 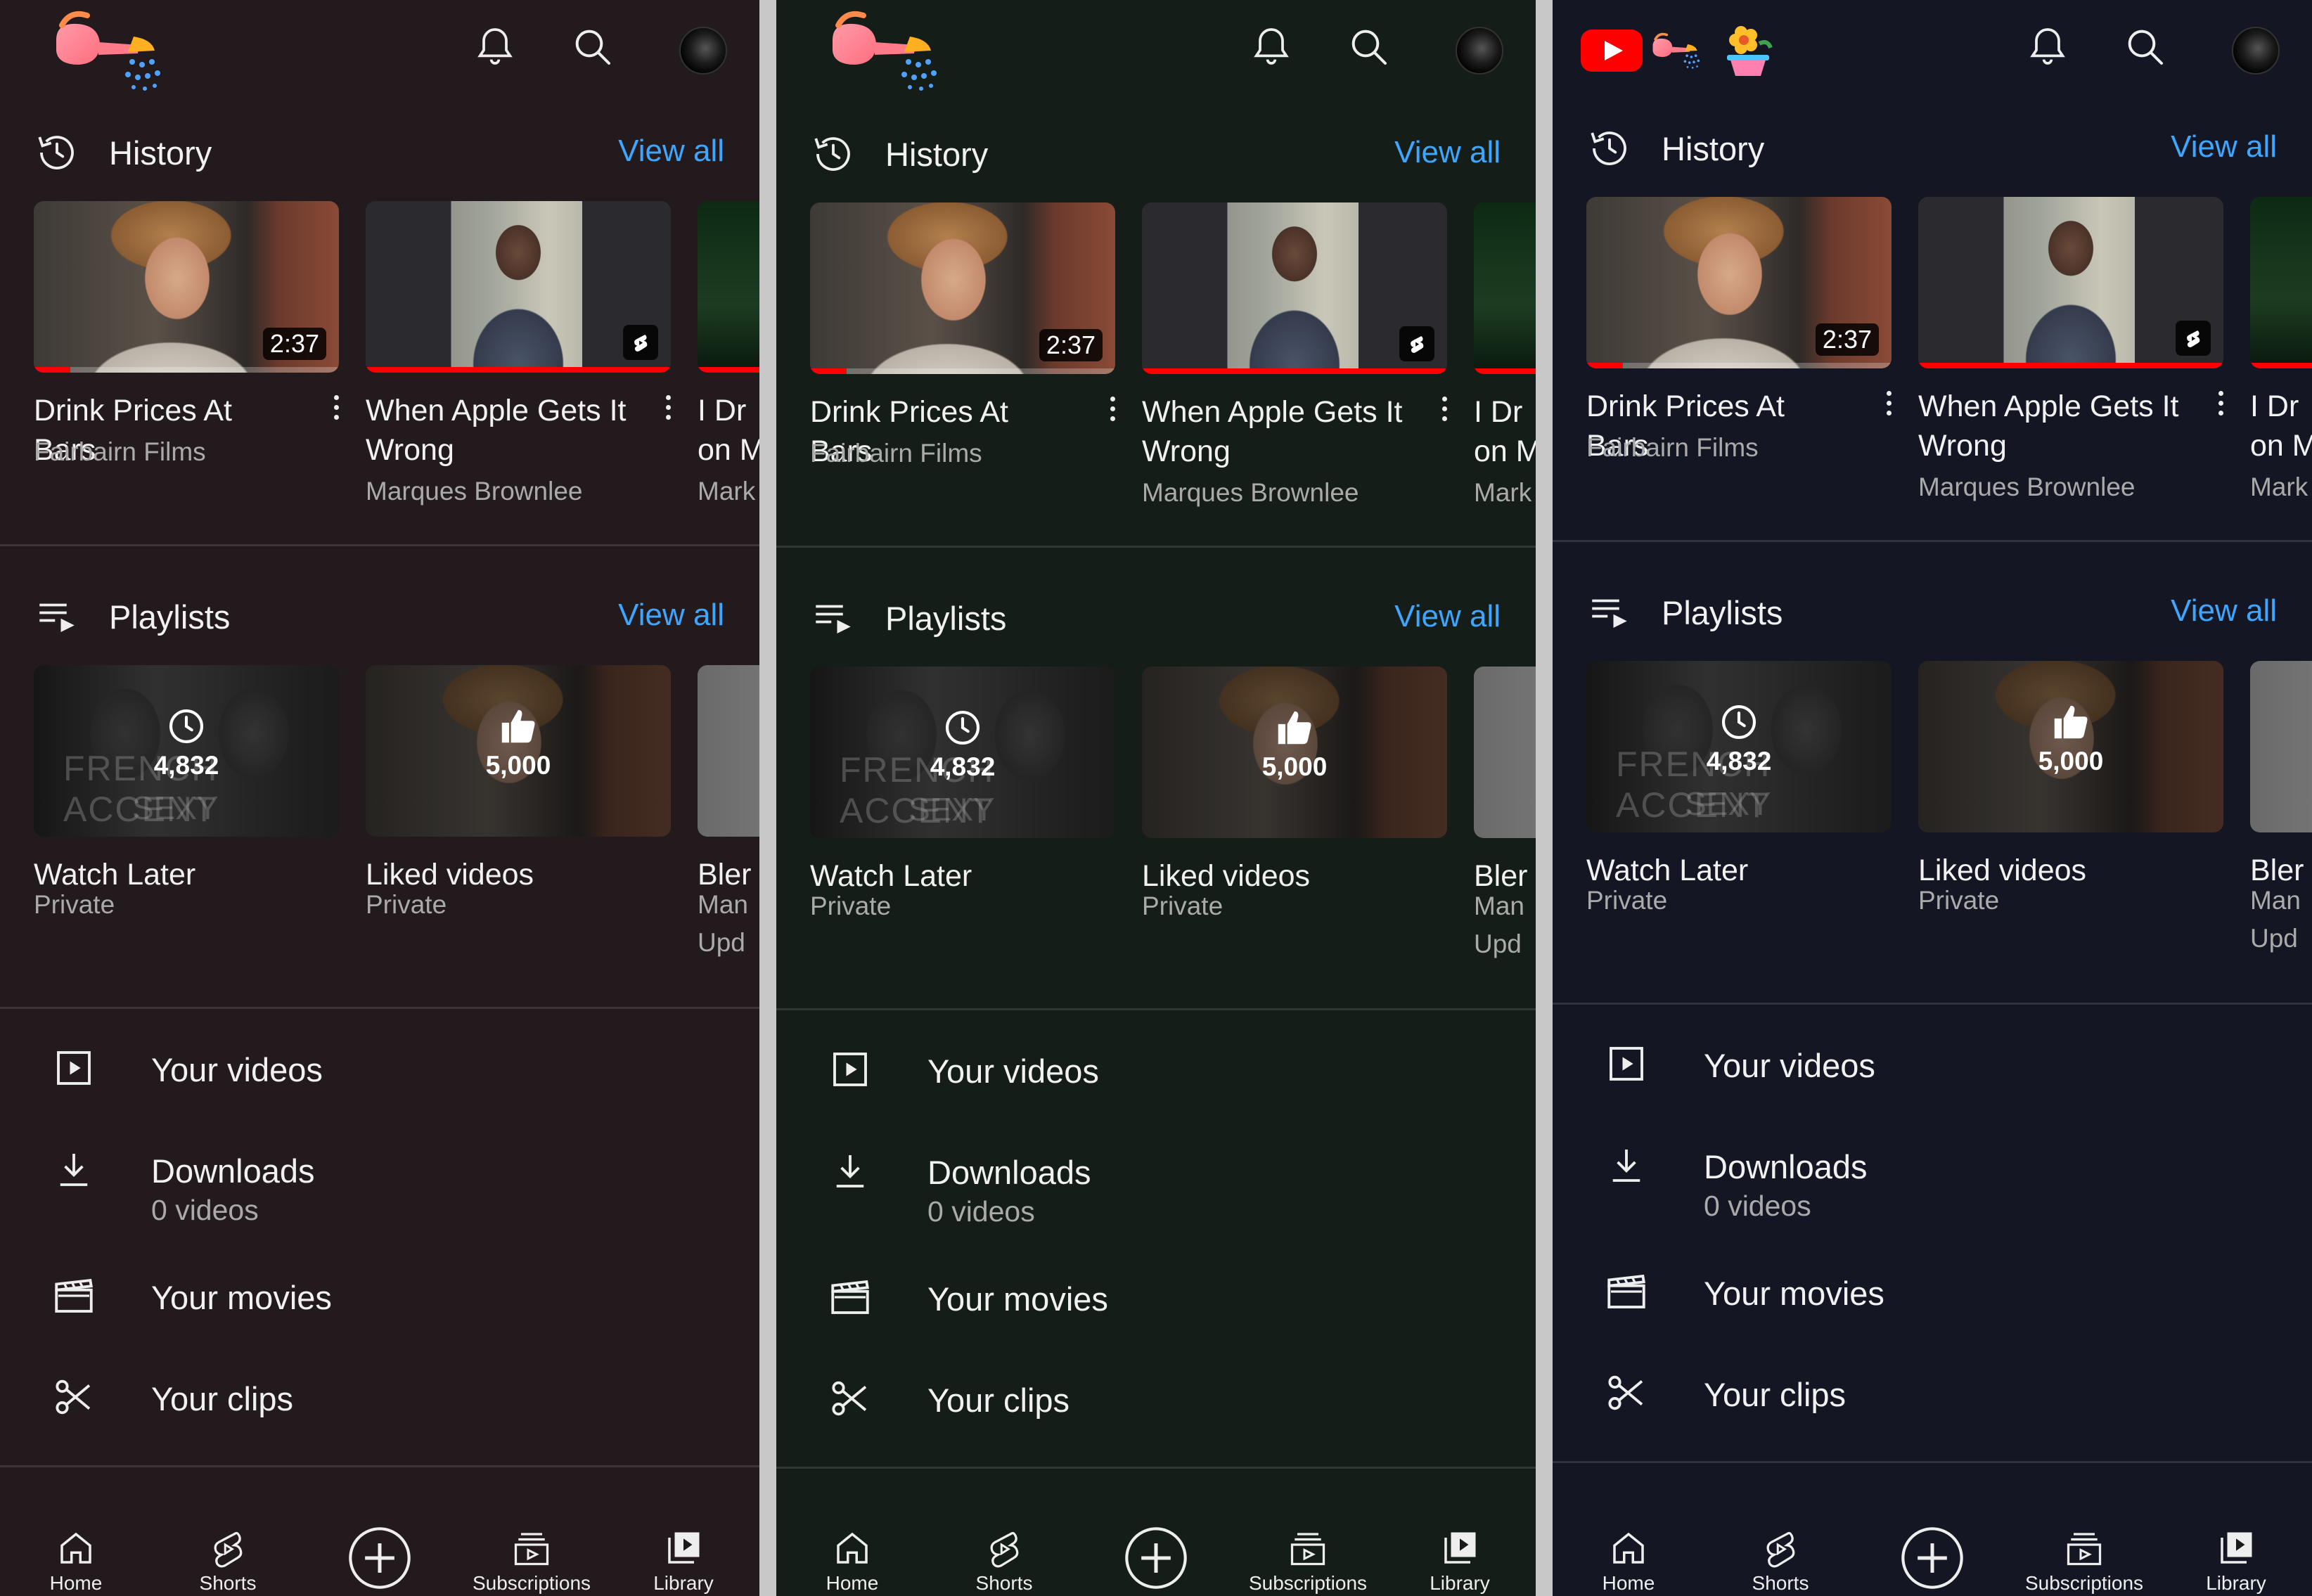 What do you see at coordinates (1505, 371) in the screenshot?
I see `watch-progress-bar` at bounding box center [1505, 371].